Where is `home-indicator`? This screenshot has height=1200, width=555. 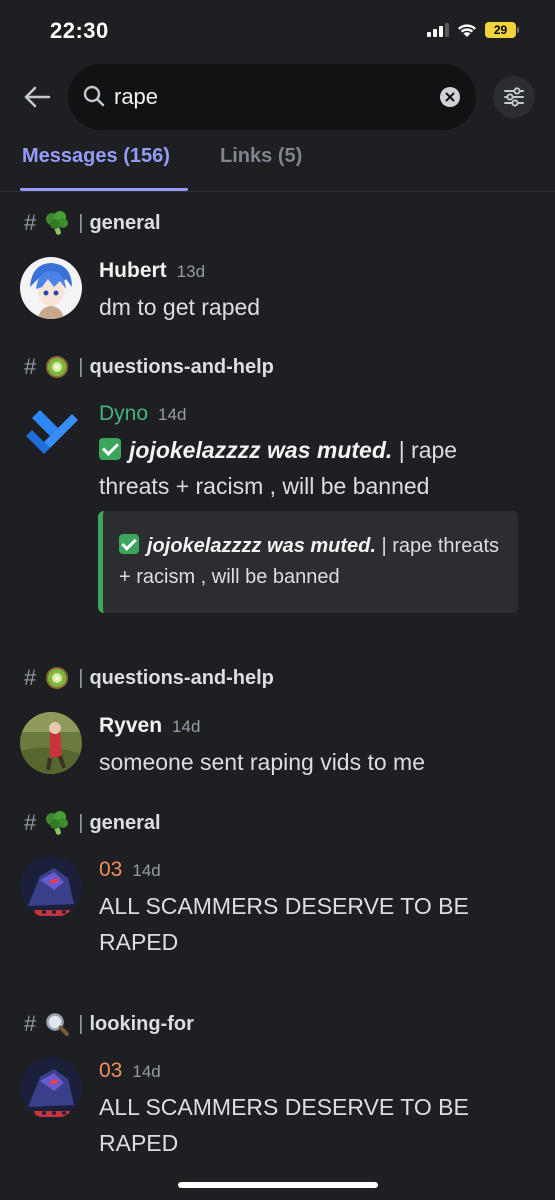
home-indicator is located at coordinates (278, 1185).